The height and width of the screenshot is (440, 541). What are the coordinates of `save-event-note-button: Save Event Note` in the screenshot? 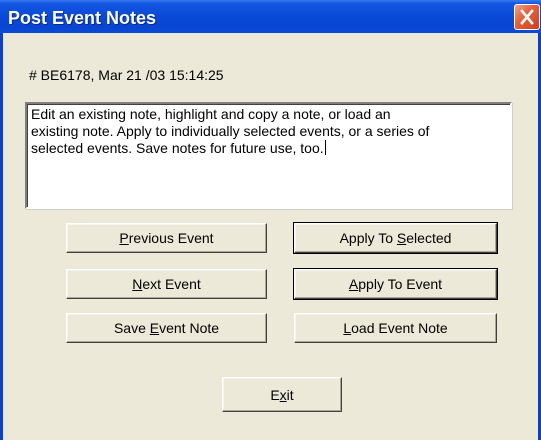 It's located at (166, 328).